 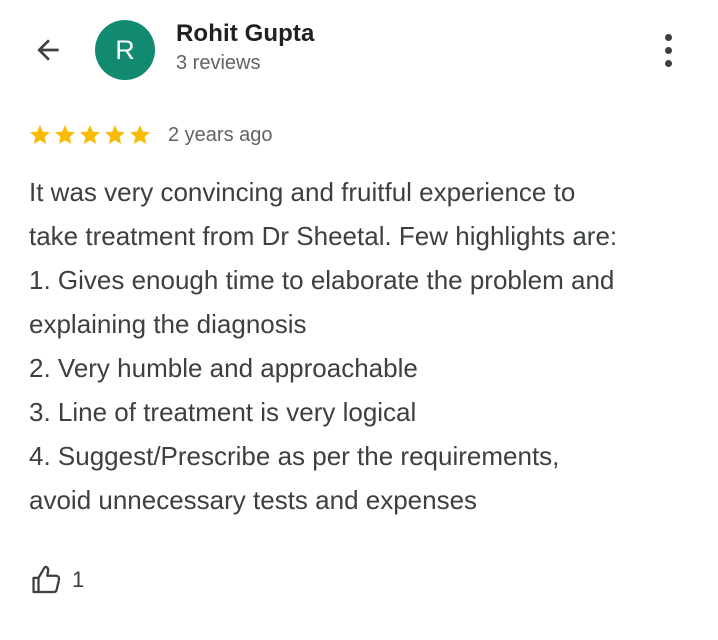 I want to click on review-text-line: 3. Line of treatment is very logical, so click(x=223, y=412).